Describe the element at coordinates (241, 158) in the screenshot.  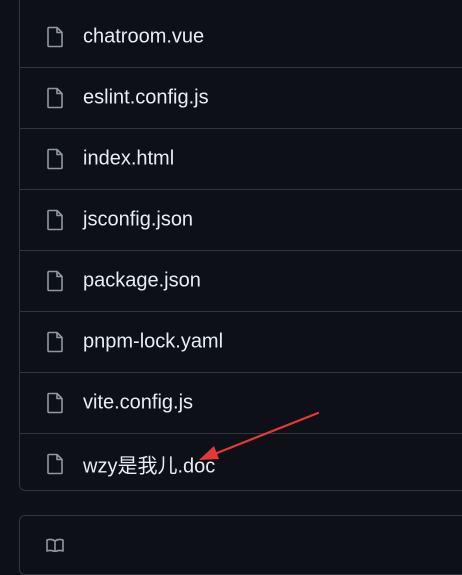
I see `file-row: index.html` at that location.